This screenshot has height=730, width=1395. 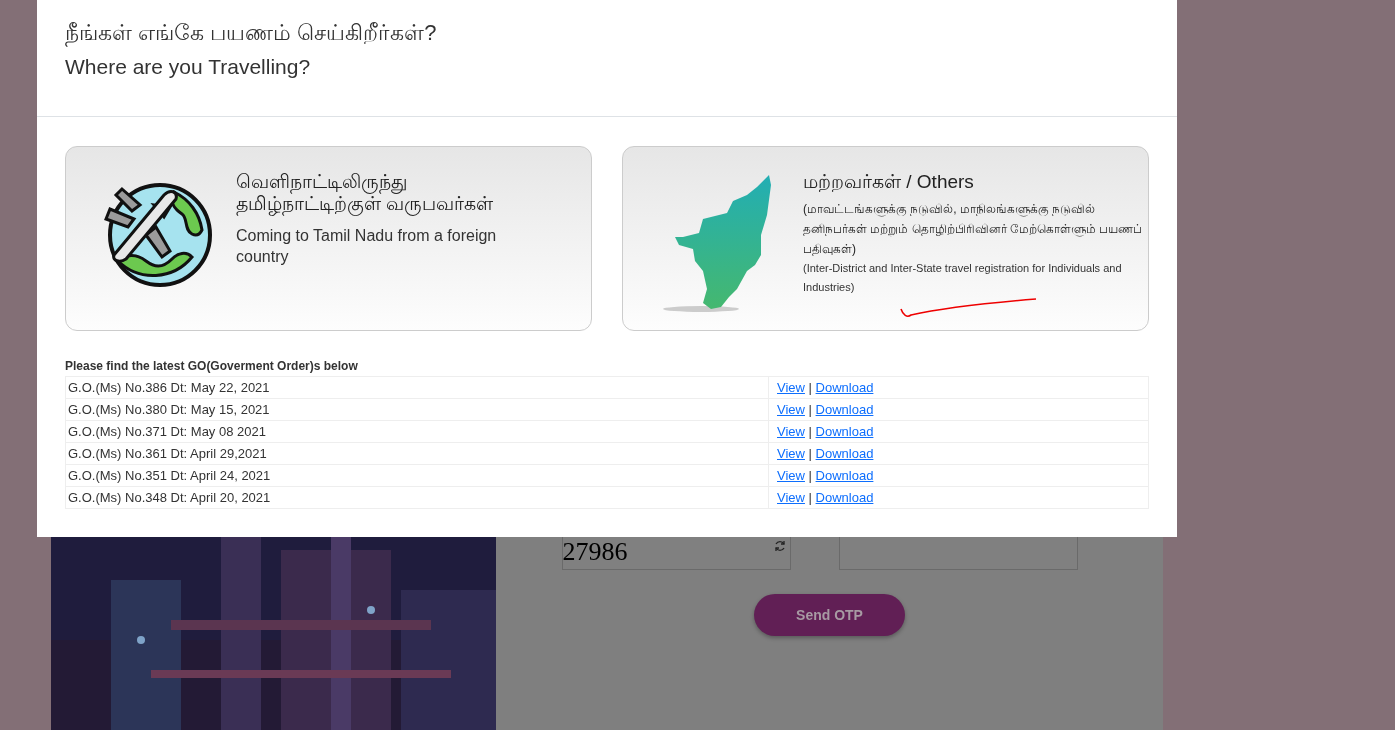 I want to click on order-title: G.O.(Ms) No.371 Dt: May 08 2021, so click(x=417, y=431).